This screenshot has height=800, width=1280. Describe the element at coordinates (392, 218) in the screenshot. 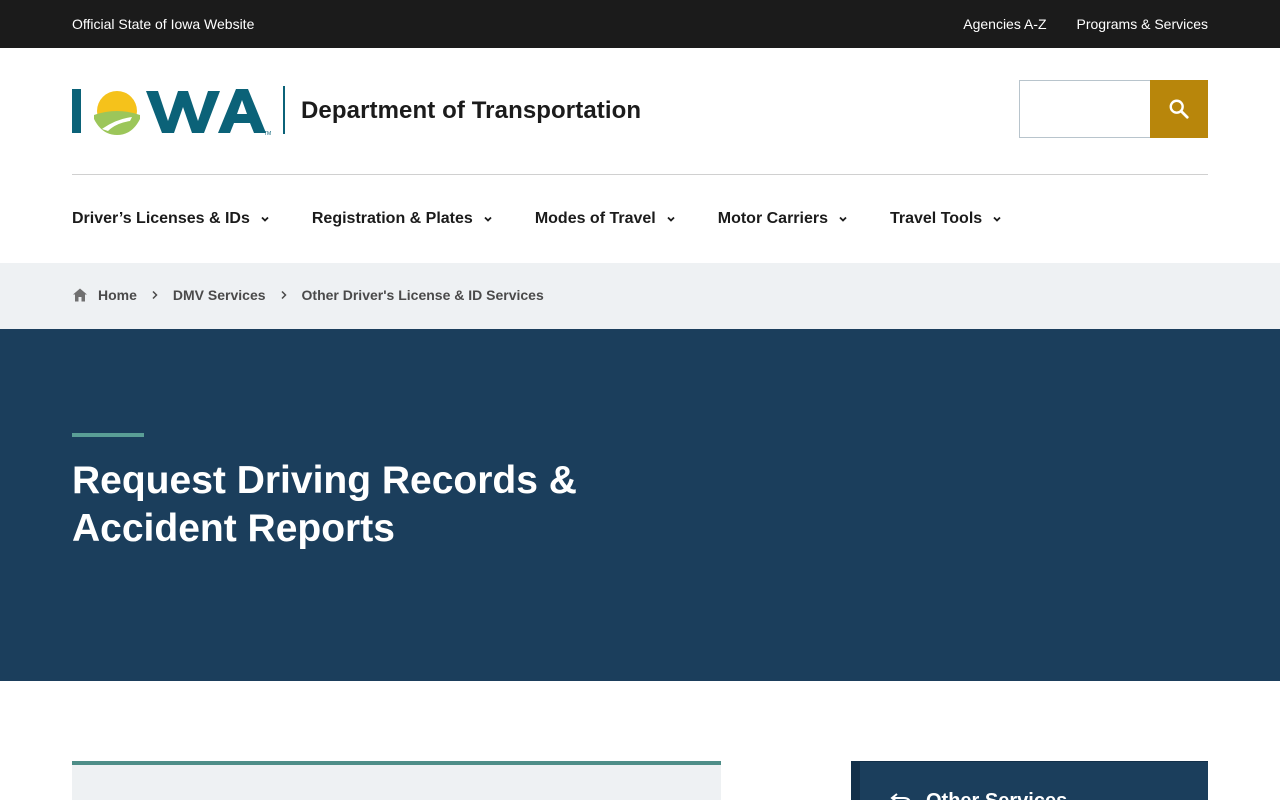

I see `nav-item-label: Registration & Plates` at that location.